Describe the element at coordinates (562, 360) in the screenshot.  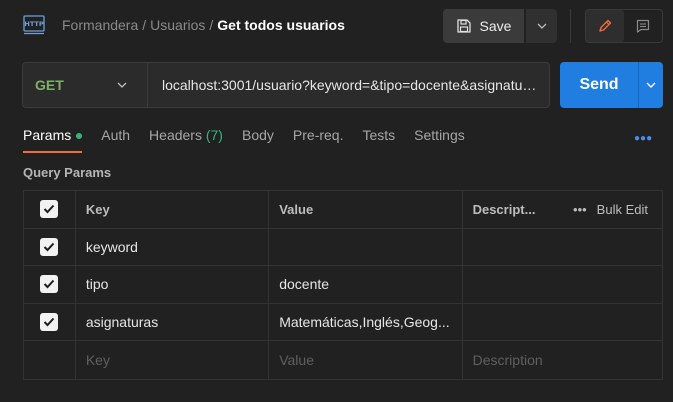
I see `new-description-input: Description` at that location.